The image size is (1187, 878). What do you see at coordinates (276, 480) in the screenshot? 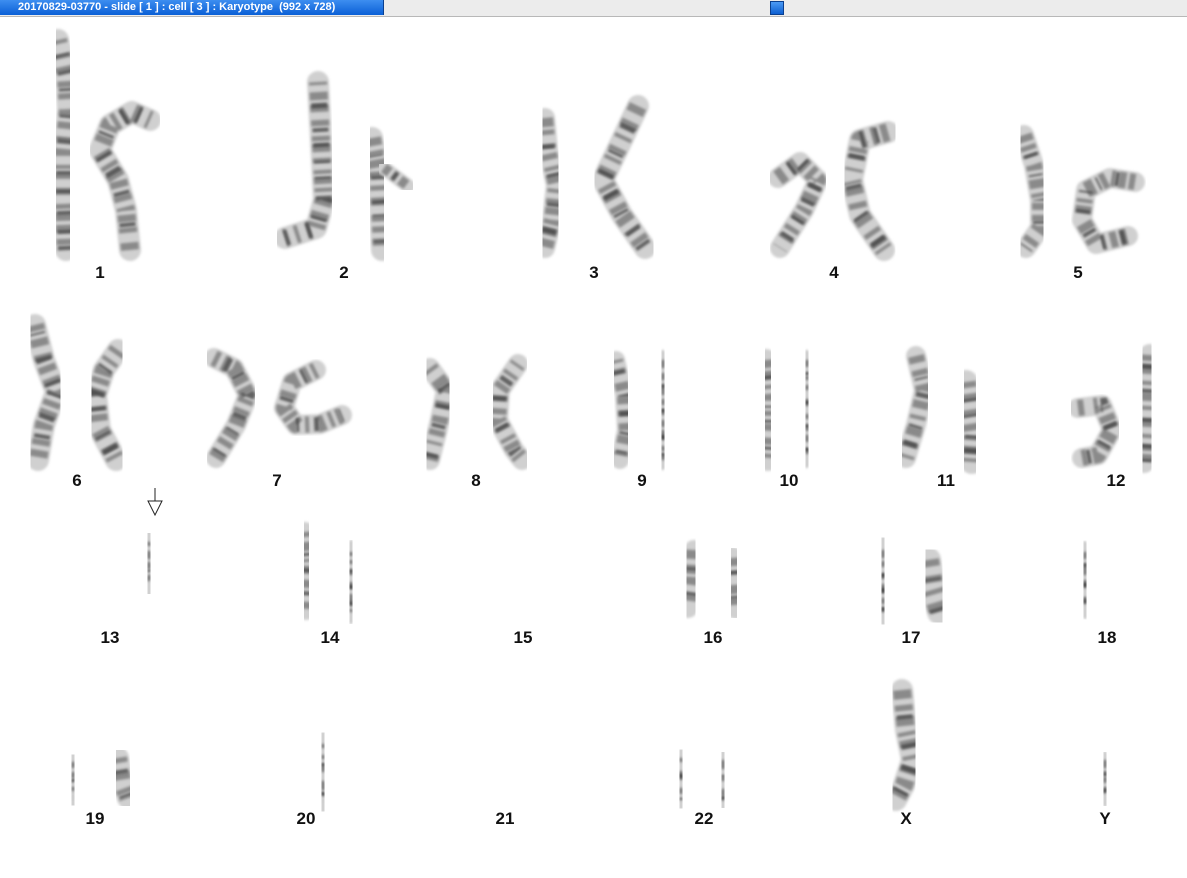
I see `chromosome-label-7: 7` at bounding box center [276, 480].